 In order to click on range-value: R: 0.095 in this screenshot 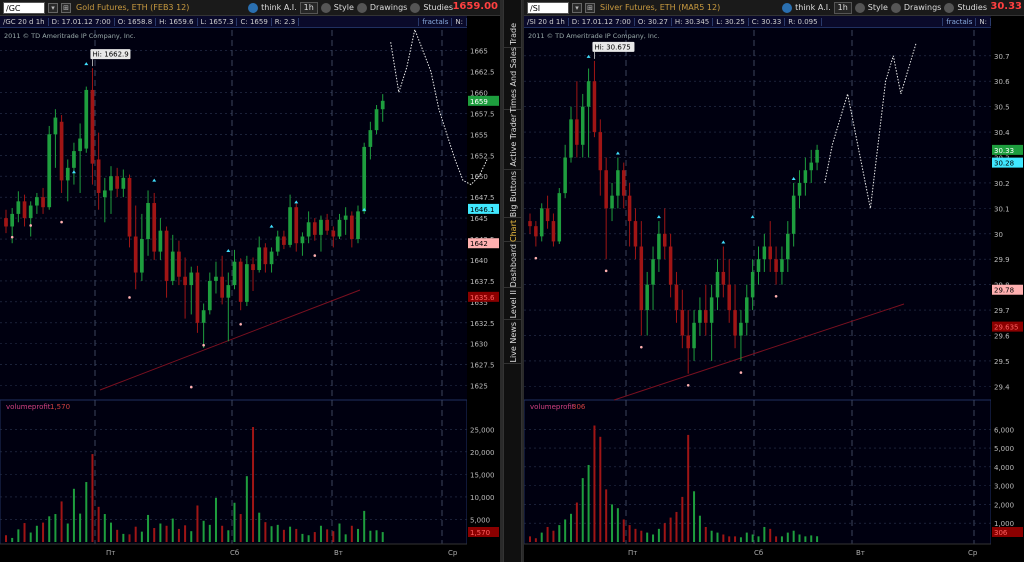, I will do `click(803, 21)`.